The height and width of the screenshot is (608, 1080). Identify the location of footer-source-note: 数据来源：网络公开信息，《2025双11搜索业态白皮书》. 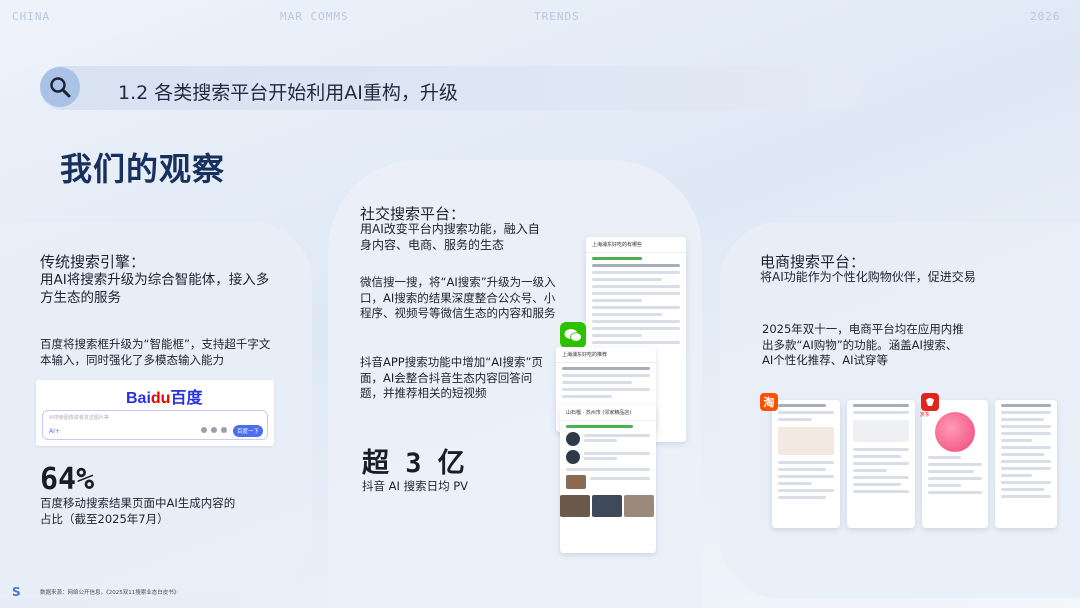
(110, 593).